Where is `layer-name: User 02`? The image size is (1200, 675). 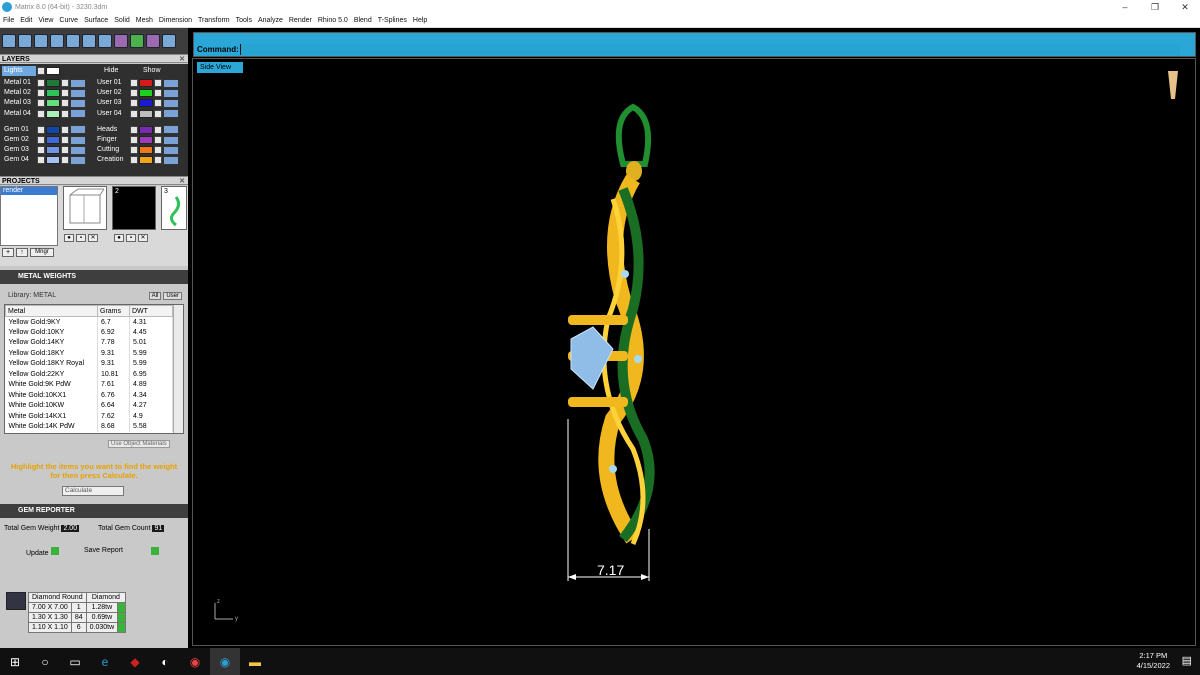
layer-name: User 02 is located at coordinates (112, 93).